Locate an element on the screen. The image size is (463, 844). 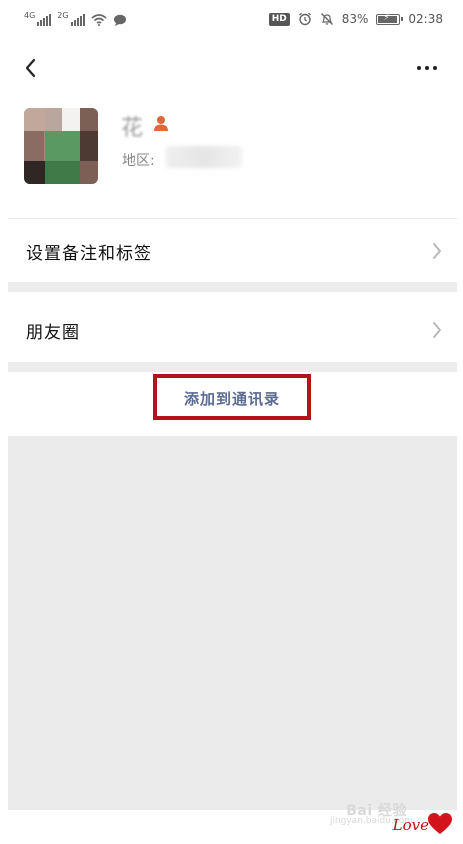
battery-icon: ⚡ is located at coordinates (390, 19).